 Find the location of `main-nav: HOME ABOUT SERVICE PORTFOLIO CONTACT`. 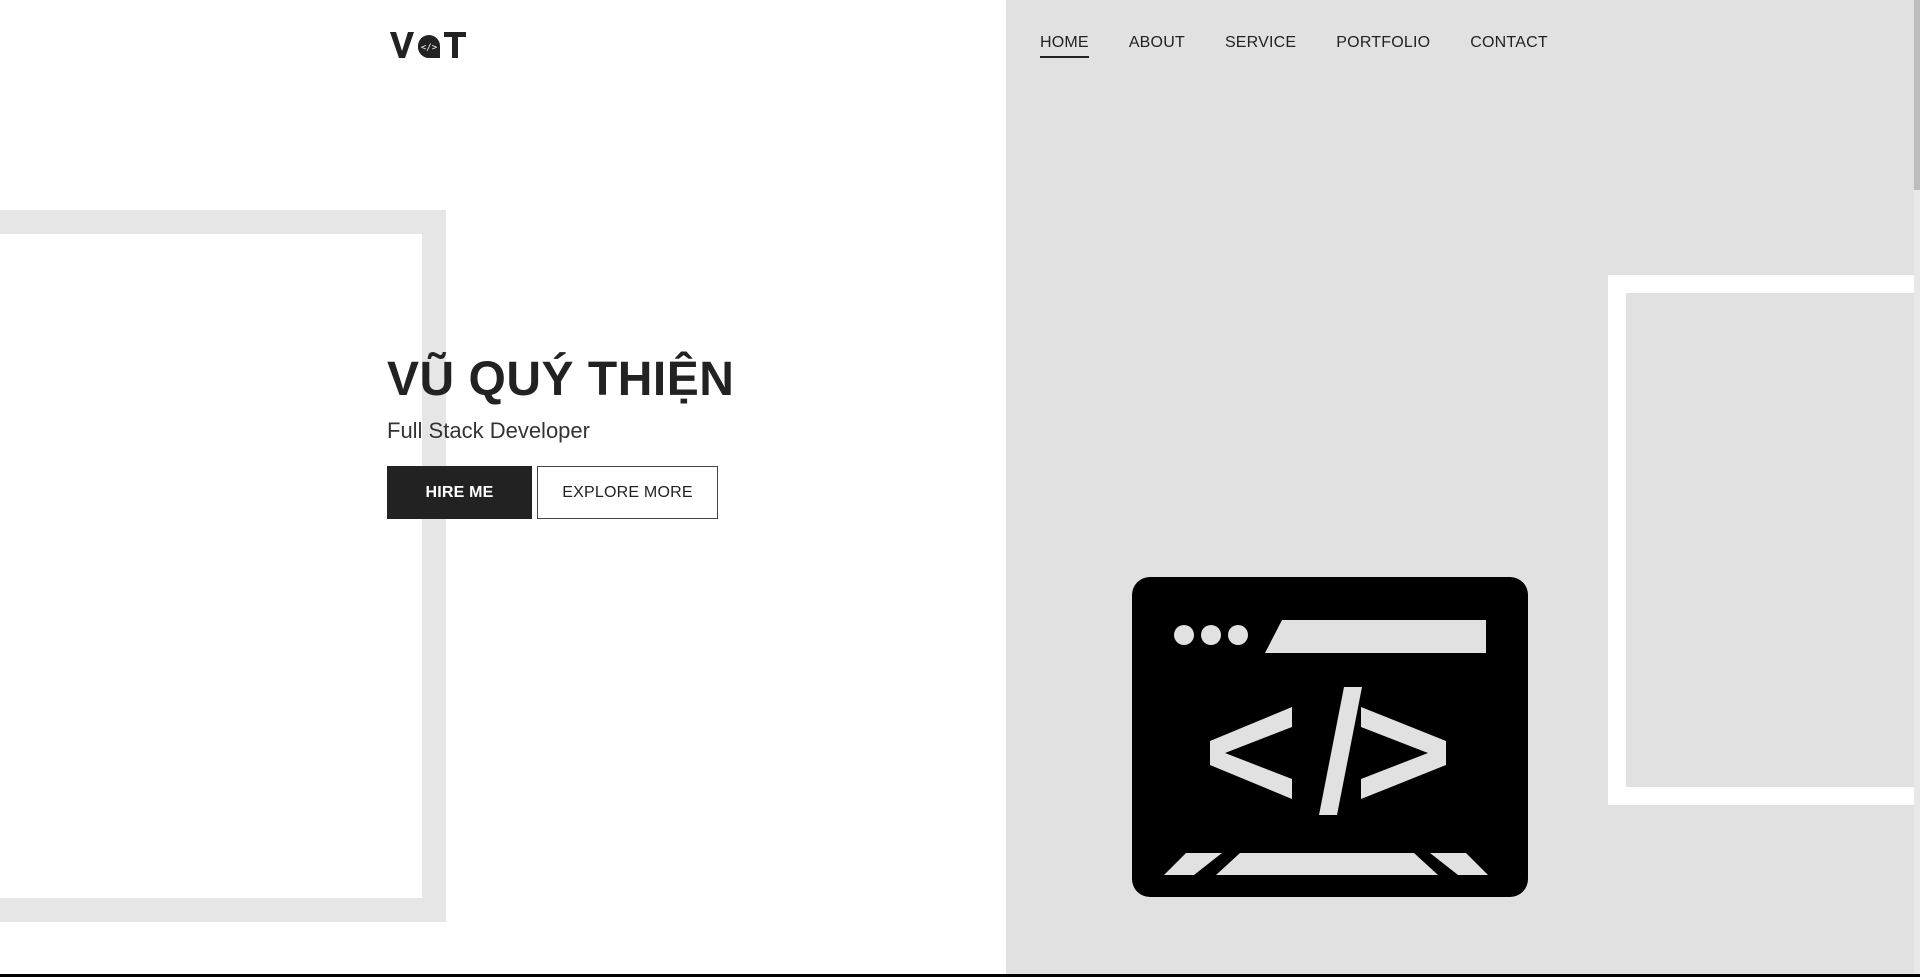

main-nav: HOME ABOUT SERVICE PORTFOLIO CONTACT is located at coordinates (1294, 46).